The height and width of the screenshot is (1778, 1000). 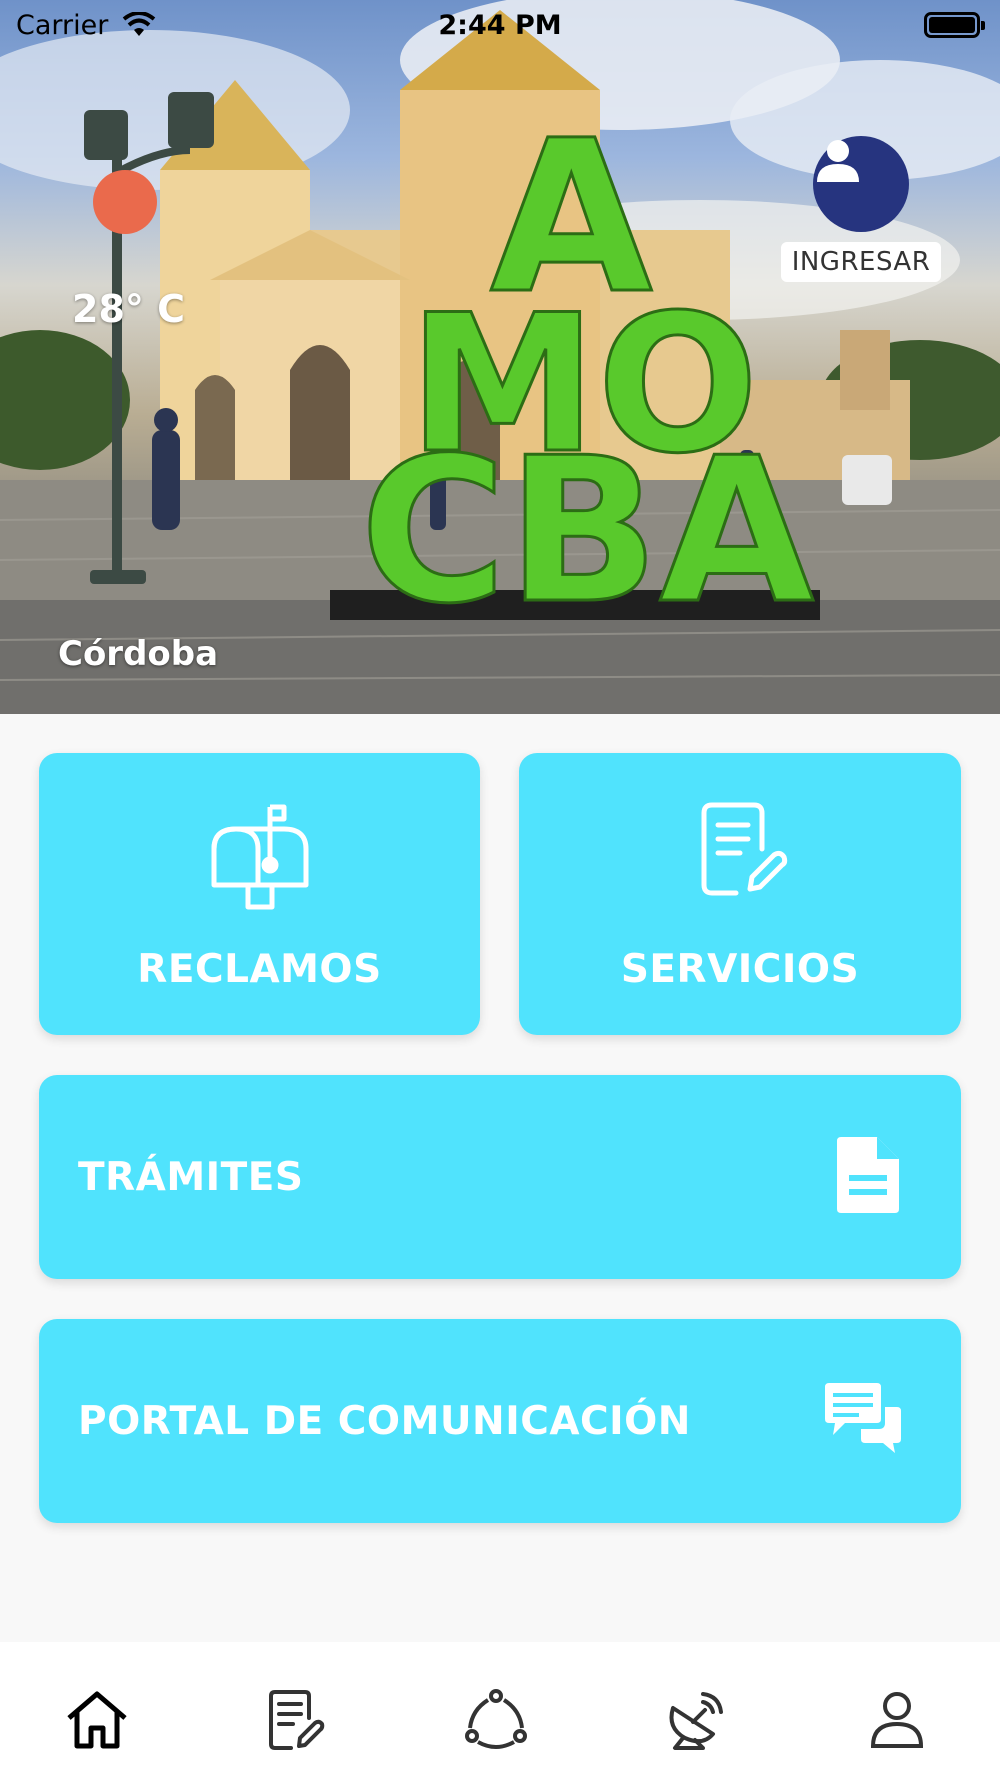 I want to click on share-network-icon, so click(x=496, y=1722).